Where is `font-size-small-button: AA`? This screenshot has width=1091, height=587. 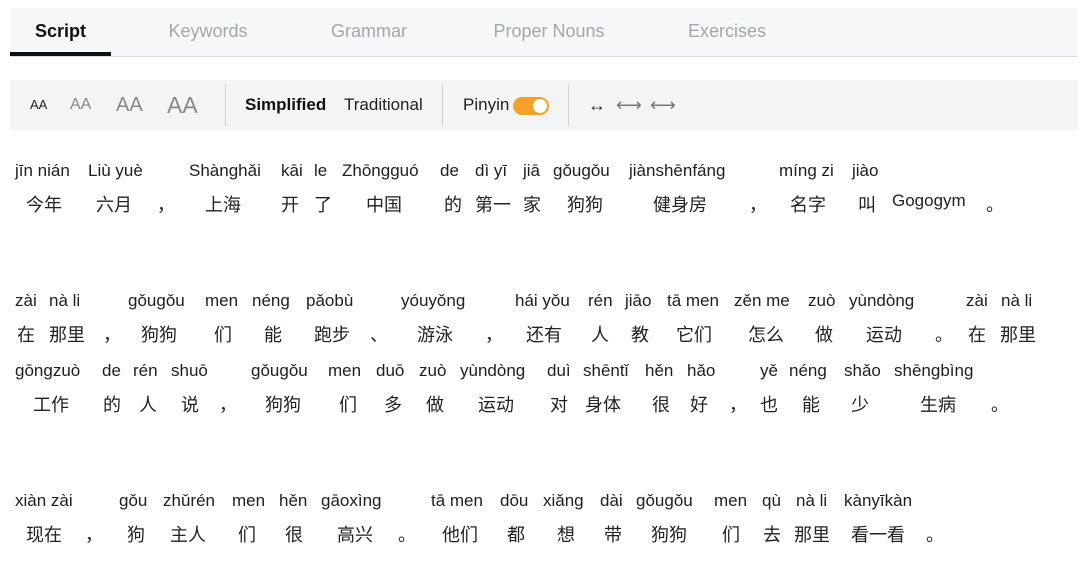
font-size-small-button: AA is located at coordinates (38, 105).